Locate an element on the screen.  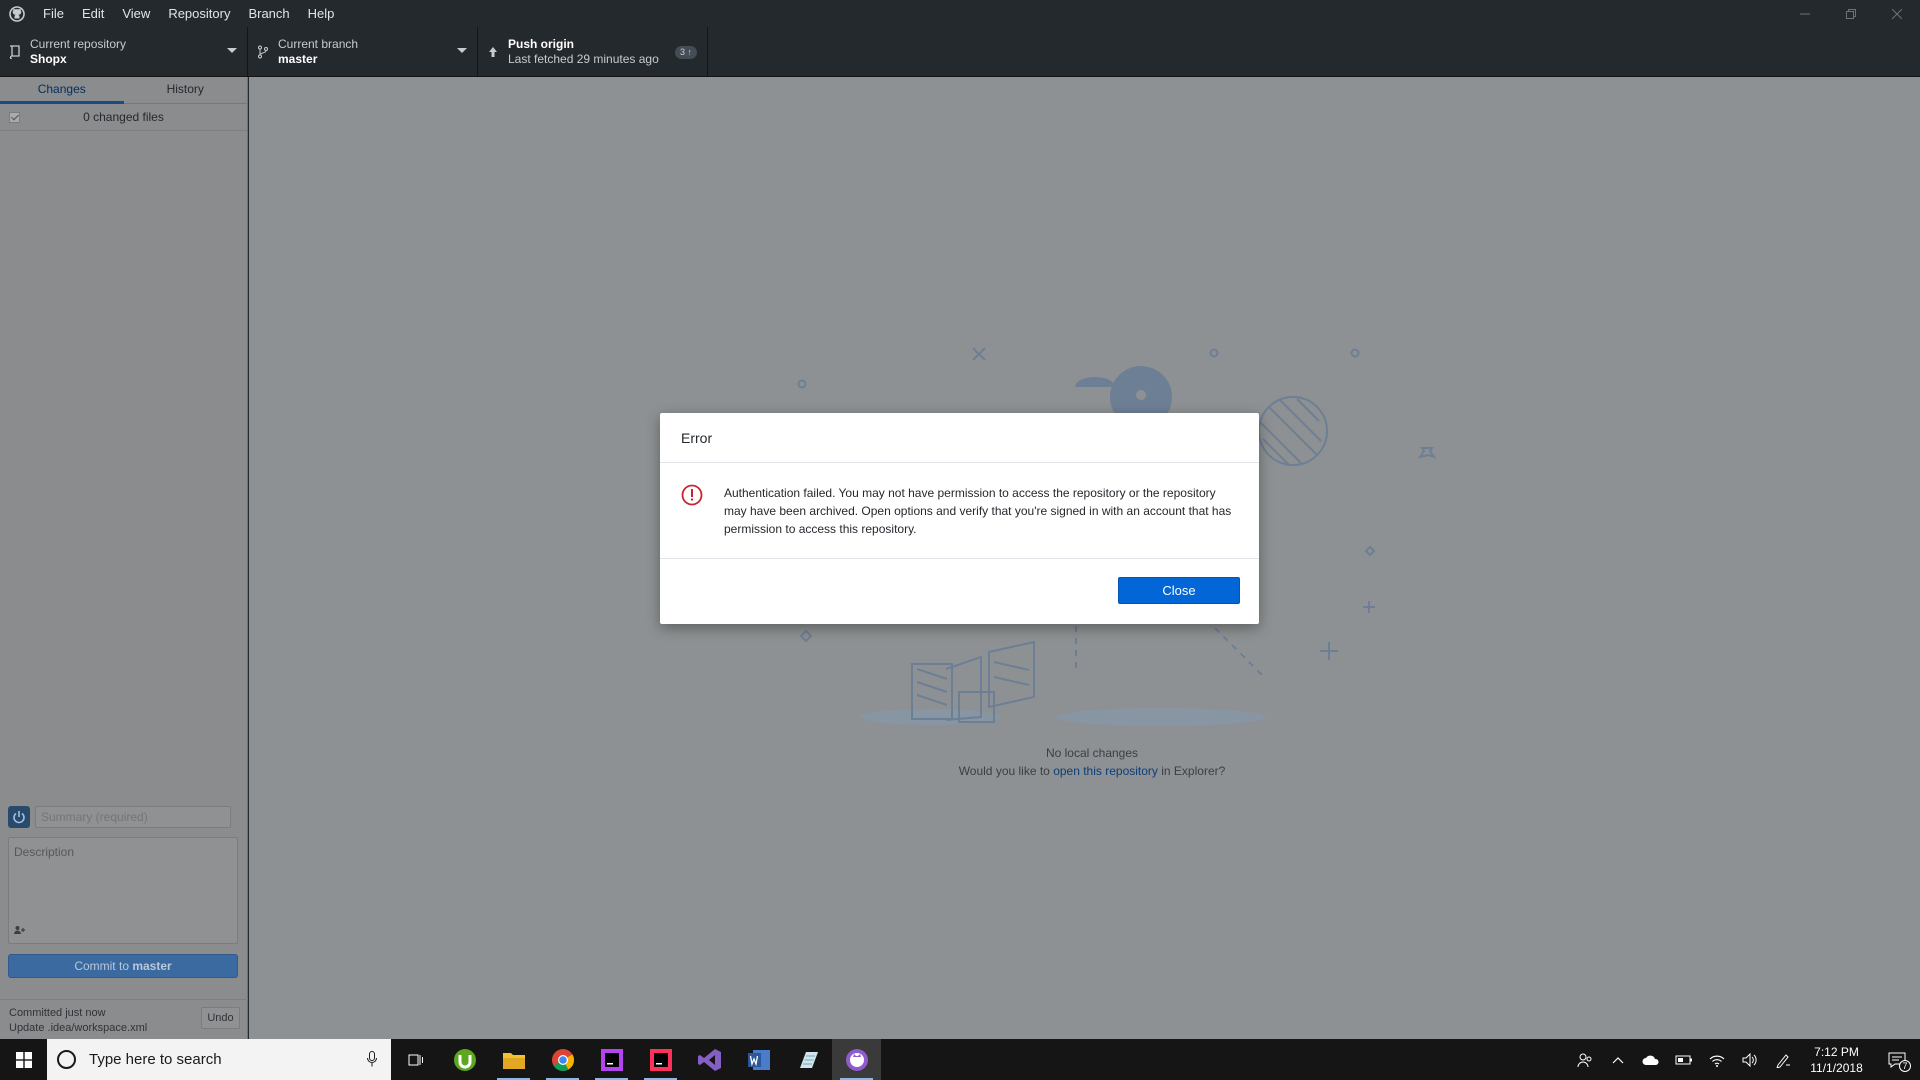
visual-studio-icon is located at coordinates (709, 1059).